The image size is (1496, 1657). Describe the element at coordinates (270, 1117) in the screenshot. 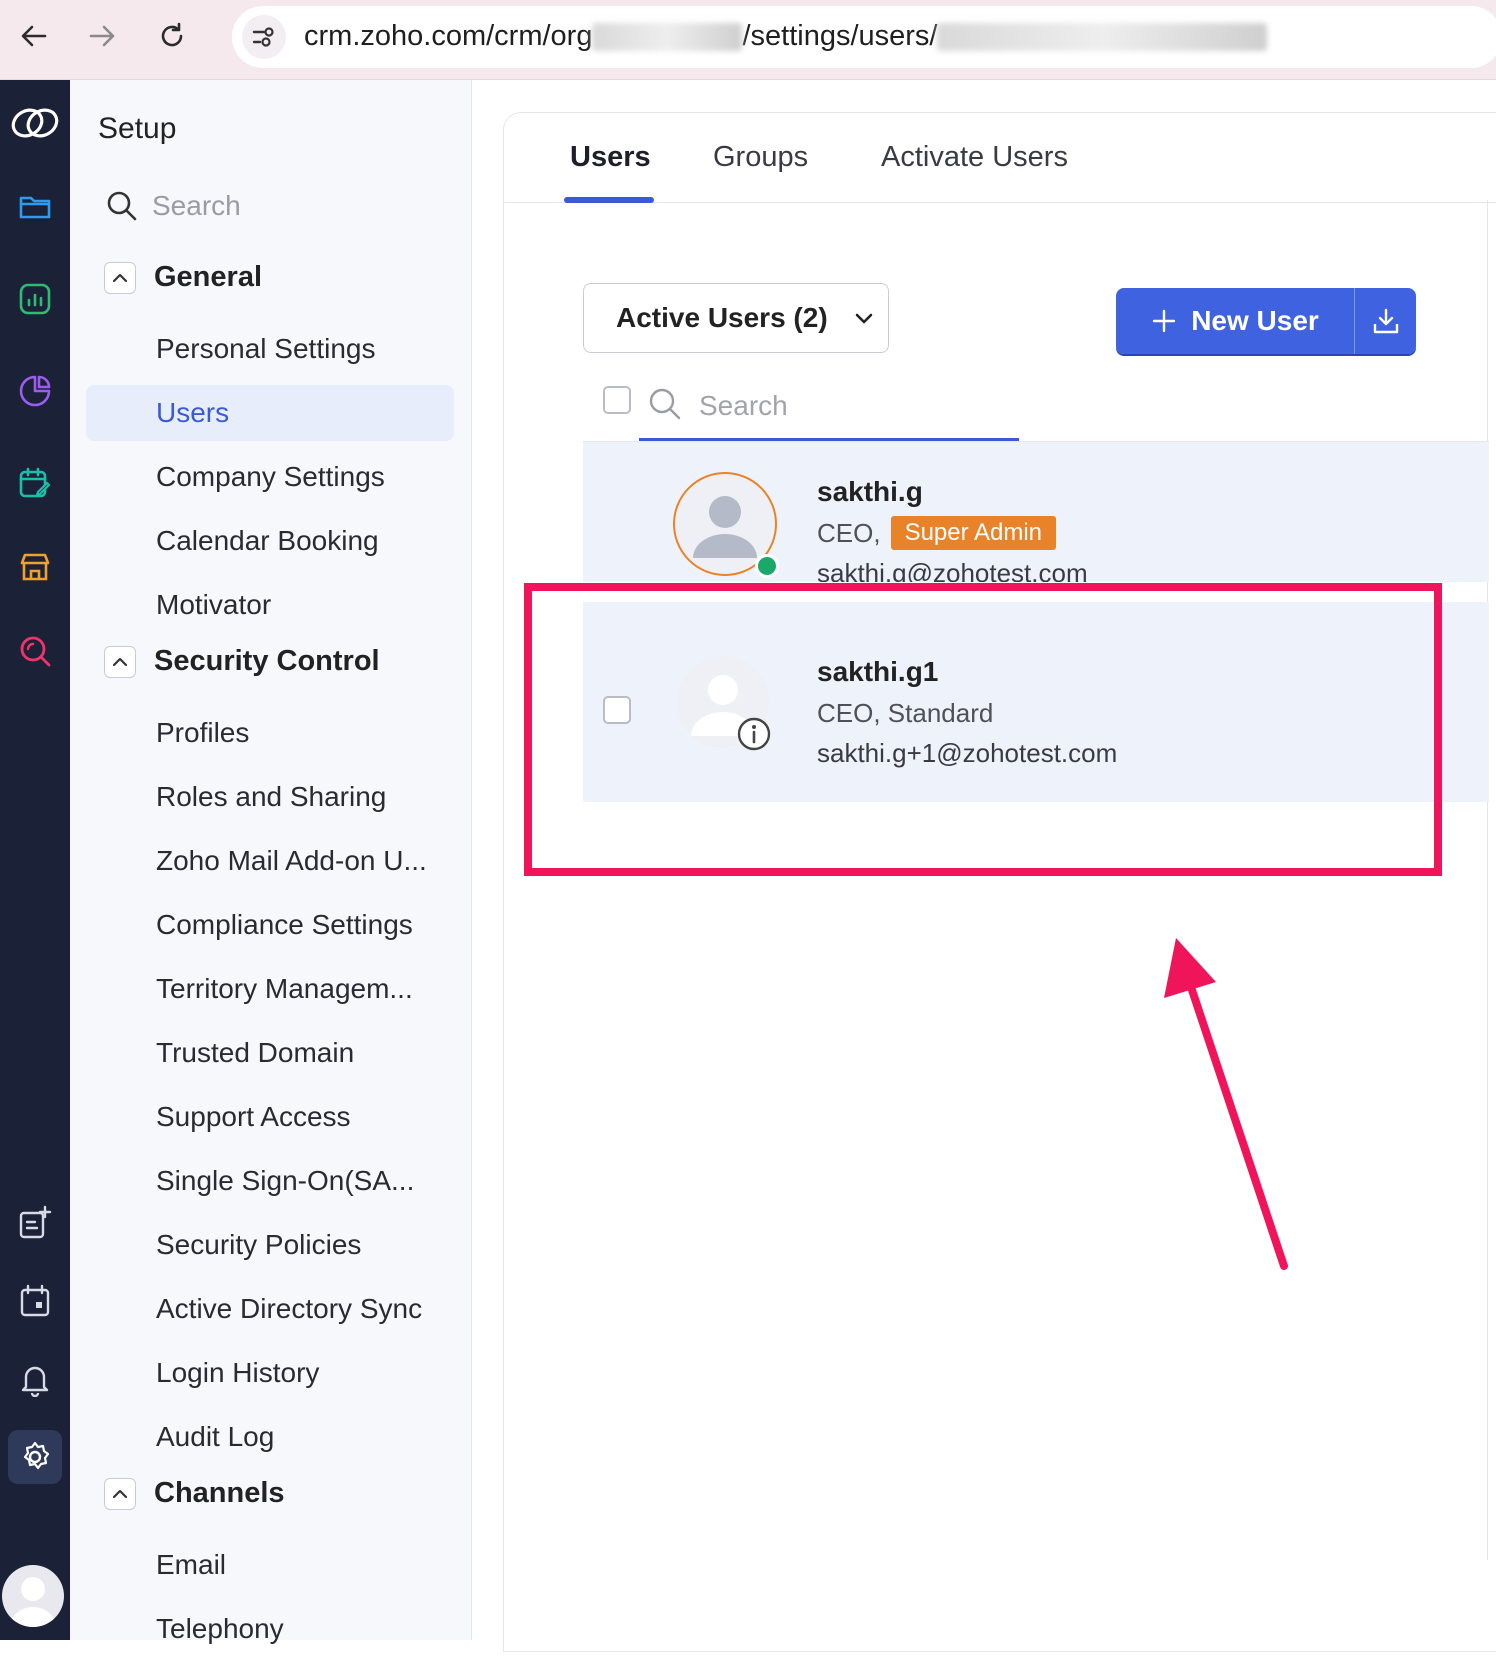

I see `sidebar-item-support-access: Support Access` at that location.